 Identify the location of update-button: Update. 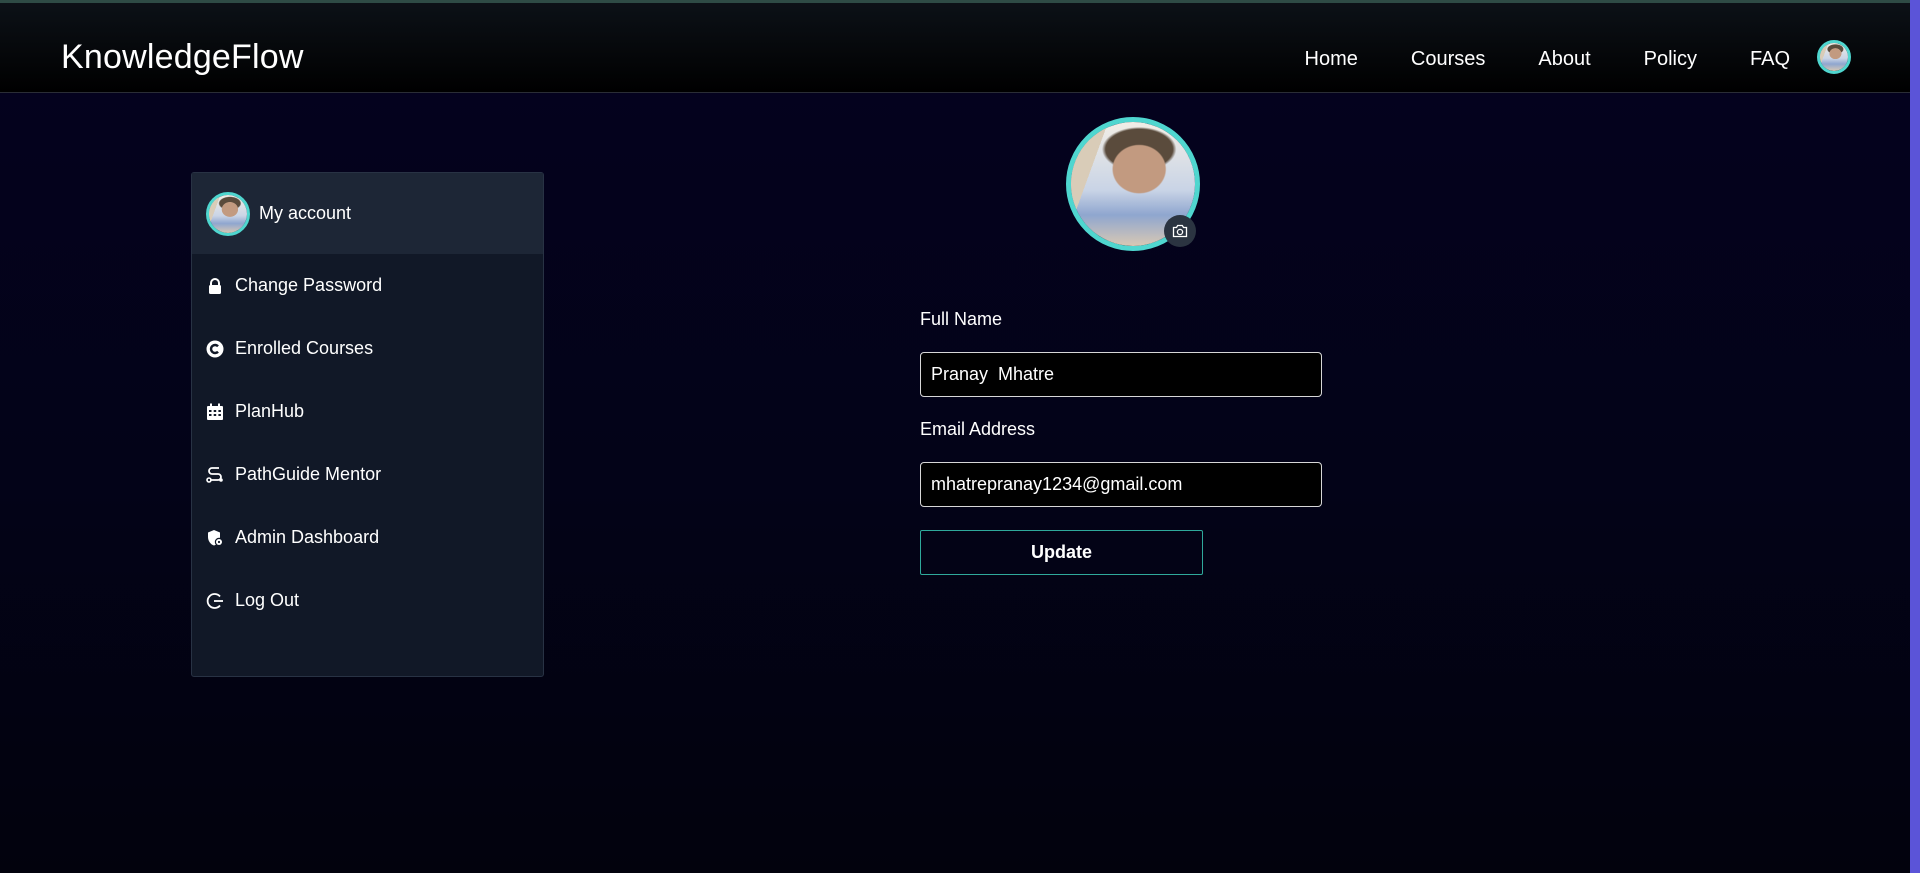
(1061, 552).